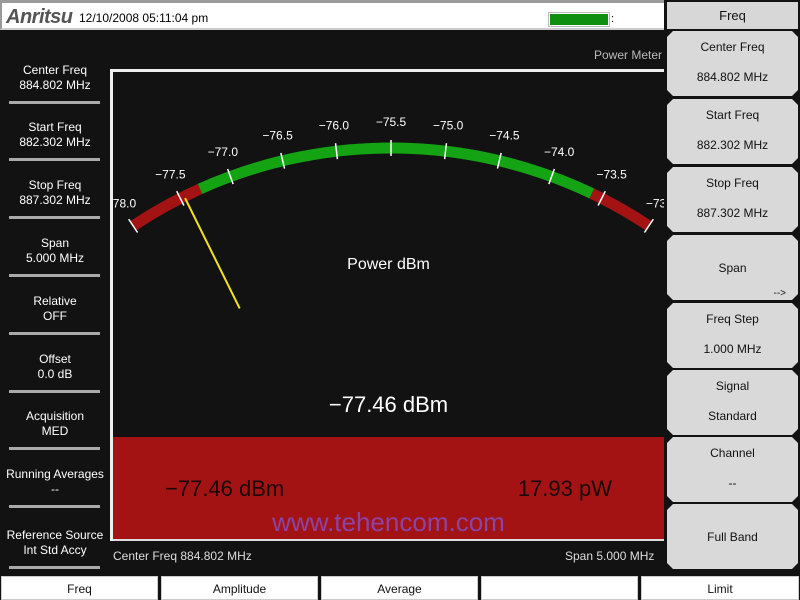 The width and height of the screenshot is (800, 600). Describe the element at coordinates (55, 489) in the screenshot. I see `summary-value: --` at that location.